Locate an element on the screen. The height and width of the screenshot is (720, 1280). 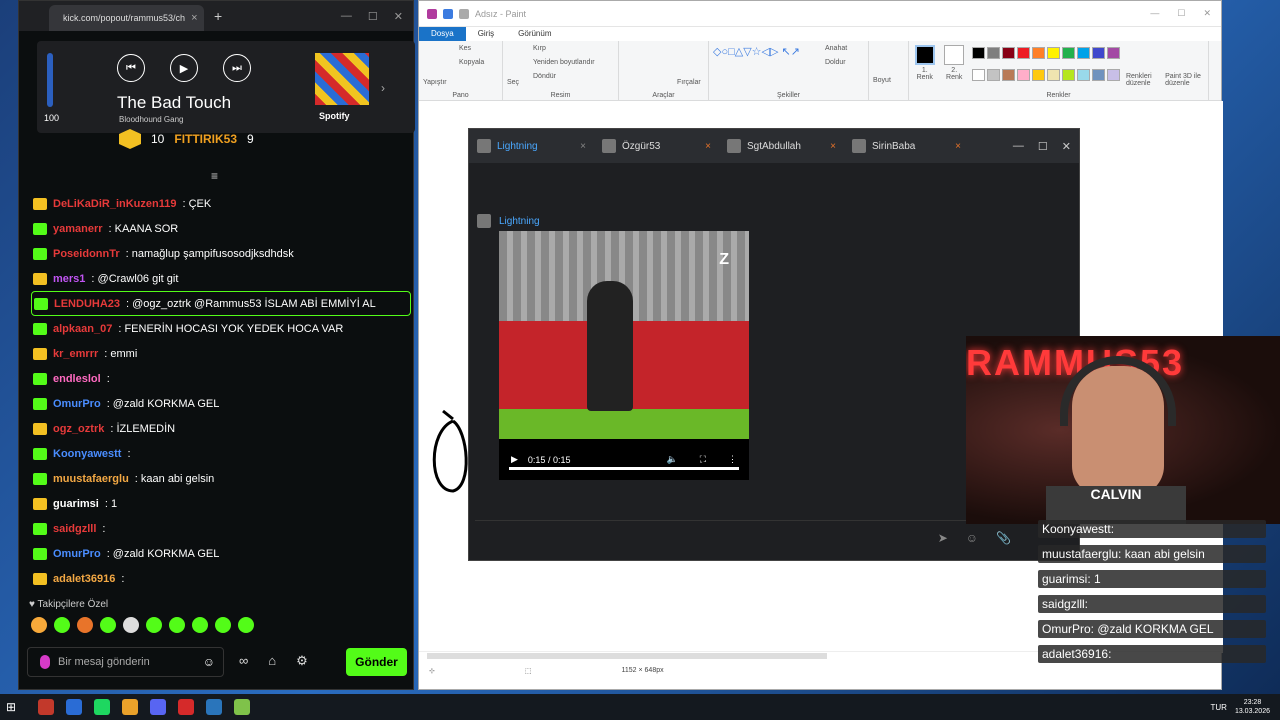
windows-start-icon: ⊞ is located at coordinates (16, 707).